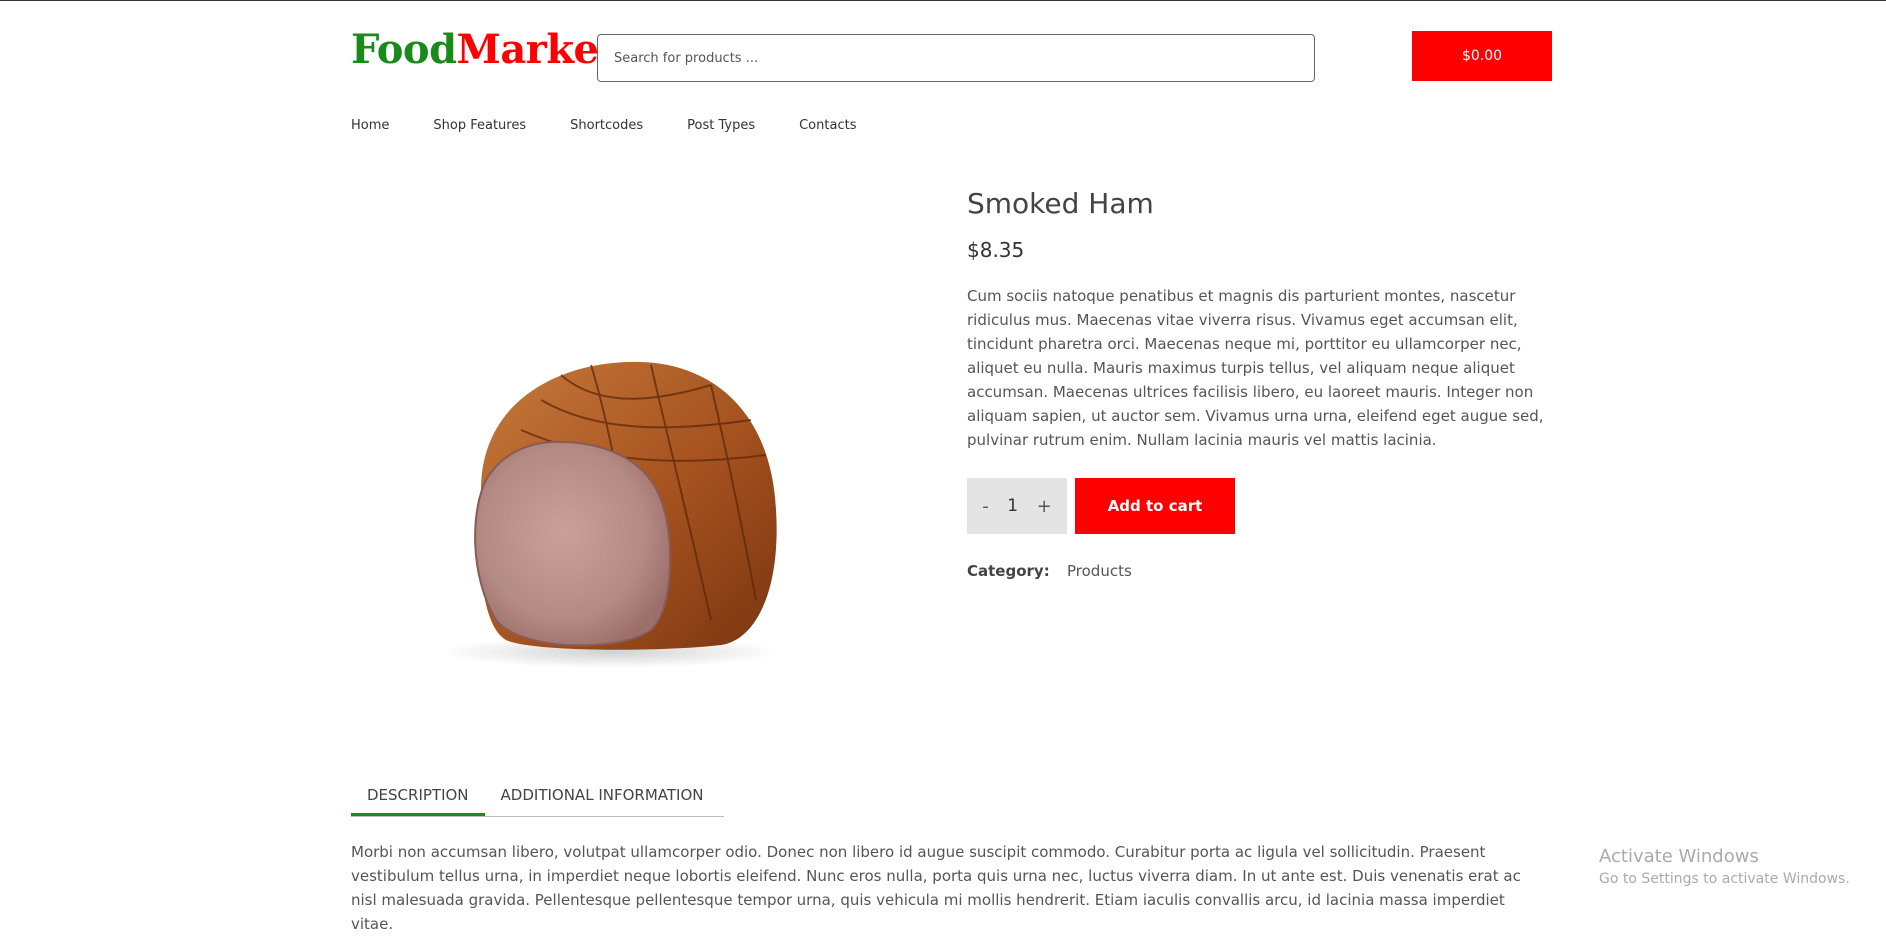 This screenshot has width=1886, height=936. Describe the element at coordinates (602, 796) in the screenshot. I see `tab-additional-information: ADDITIONAL INFORMATION` at that location.